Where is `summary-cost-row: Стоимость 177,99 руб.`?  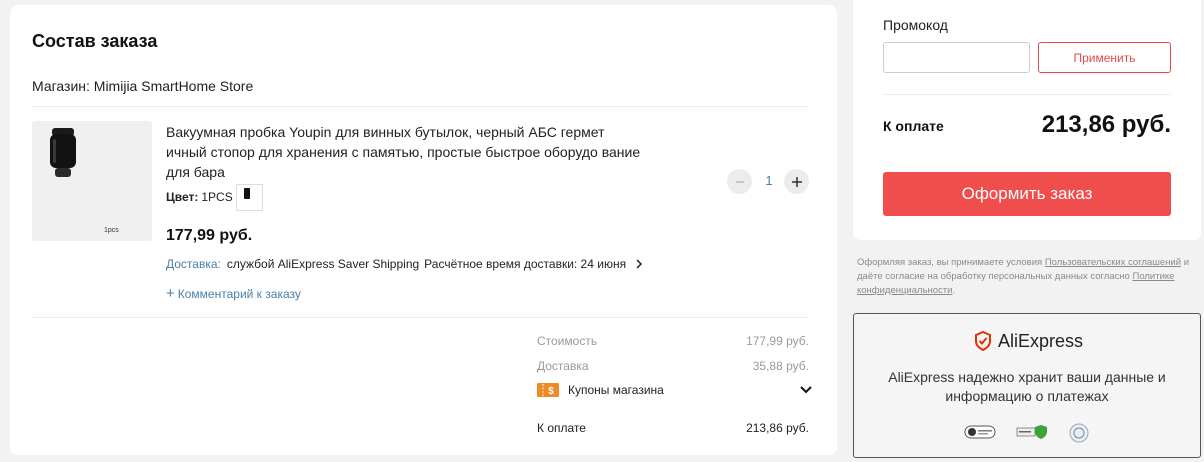
summary-cost-row: Стоимость 177,99 руб. is located at coordinates (673, 341).